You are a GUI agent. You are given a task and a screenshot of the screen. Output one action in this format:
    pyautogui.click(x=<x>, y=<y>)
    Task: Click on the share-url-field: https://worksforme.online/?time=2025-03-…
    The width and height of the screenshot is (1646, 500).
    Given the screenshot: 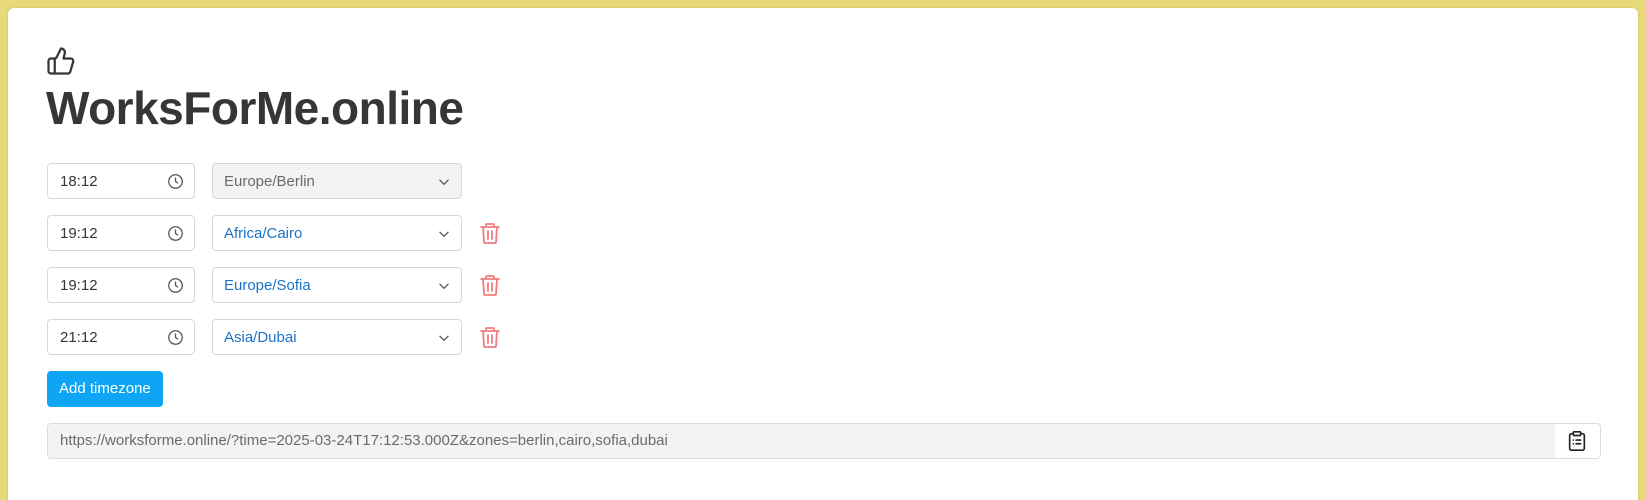 What is the action you would take?
    pyautogui.click(x=824, y=441)
    